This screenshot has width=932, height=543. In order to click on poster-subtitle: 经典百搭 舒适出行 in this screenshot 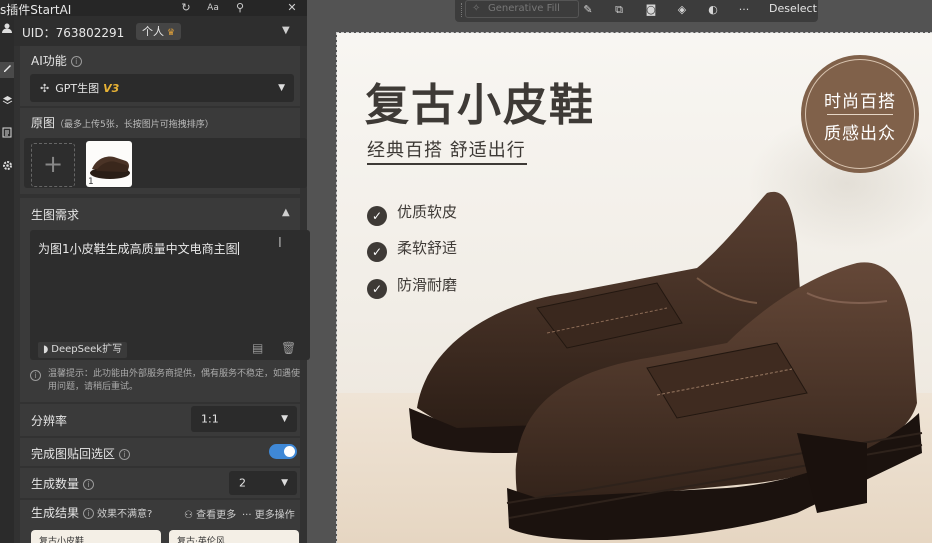, I will do `click(446, 150)`.